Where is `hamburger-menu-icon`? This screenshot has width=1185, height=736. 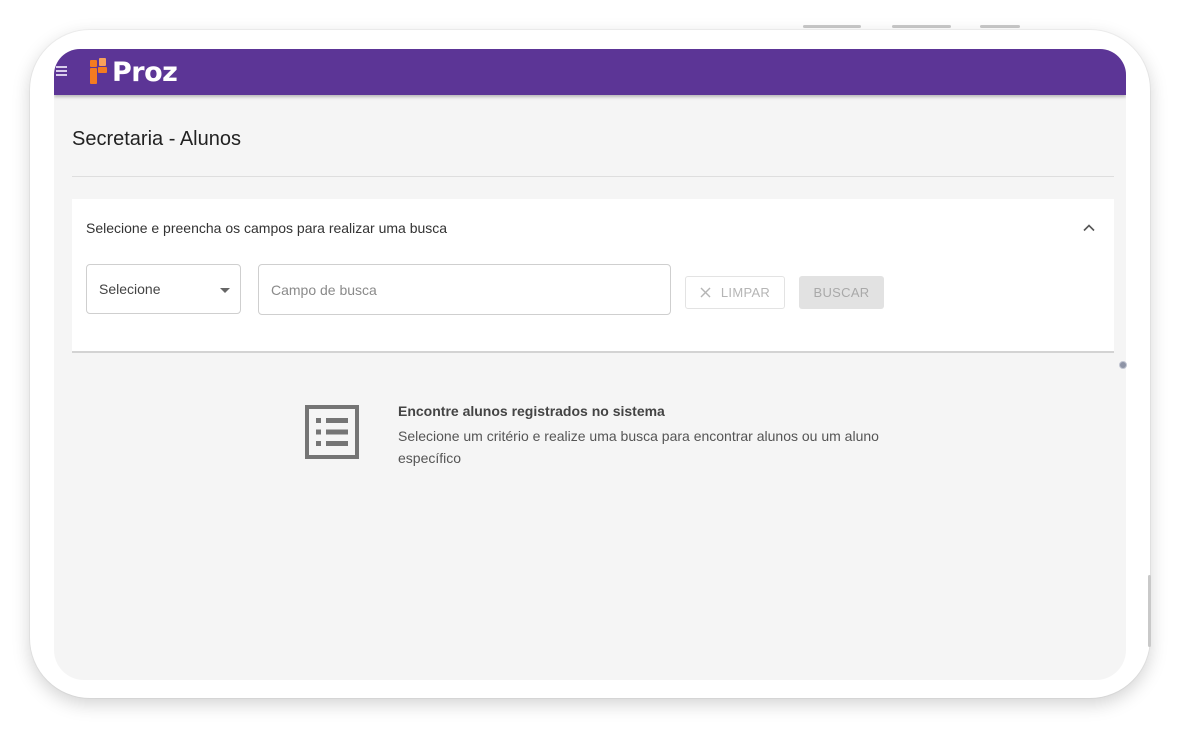 hamburger-menu-icon is located at coordinates (61, 71).